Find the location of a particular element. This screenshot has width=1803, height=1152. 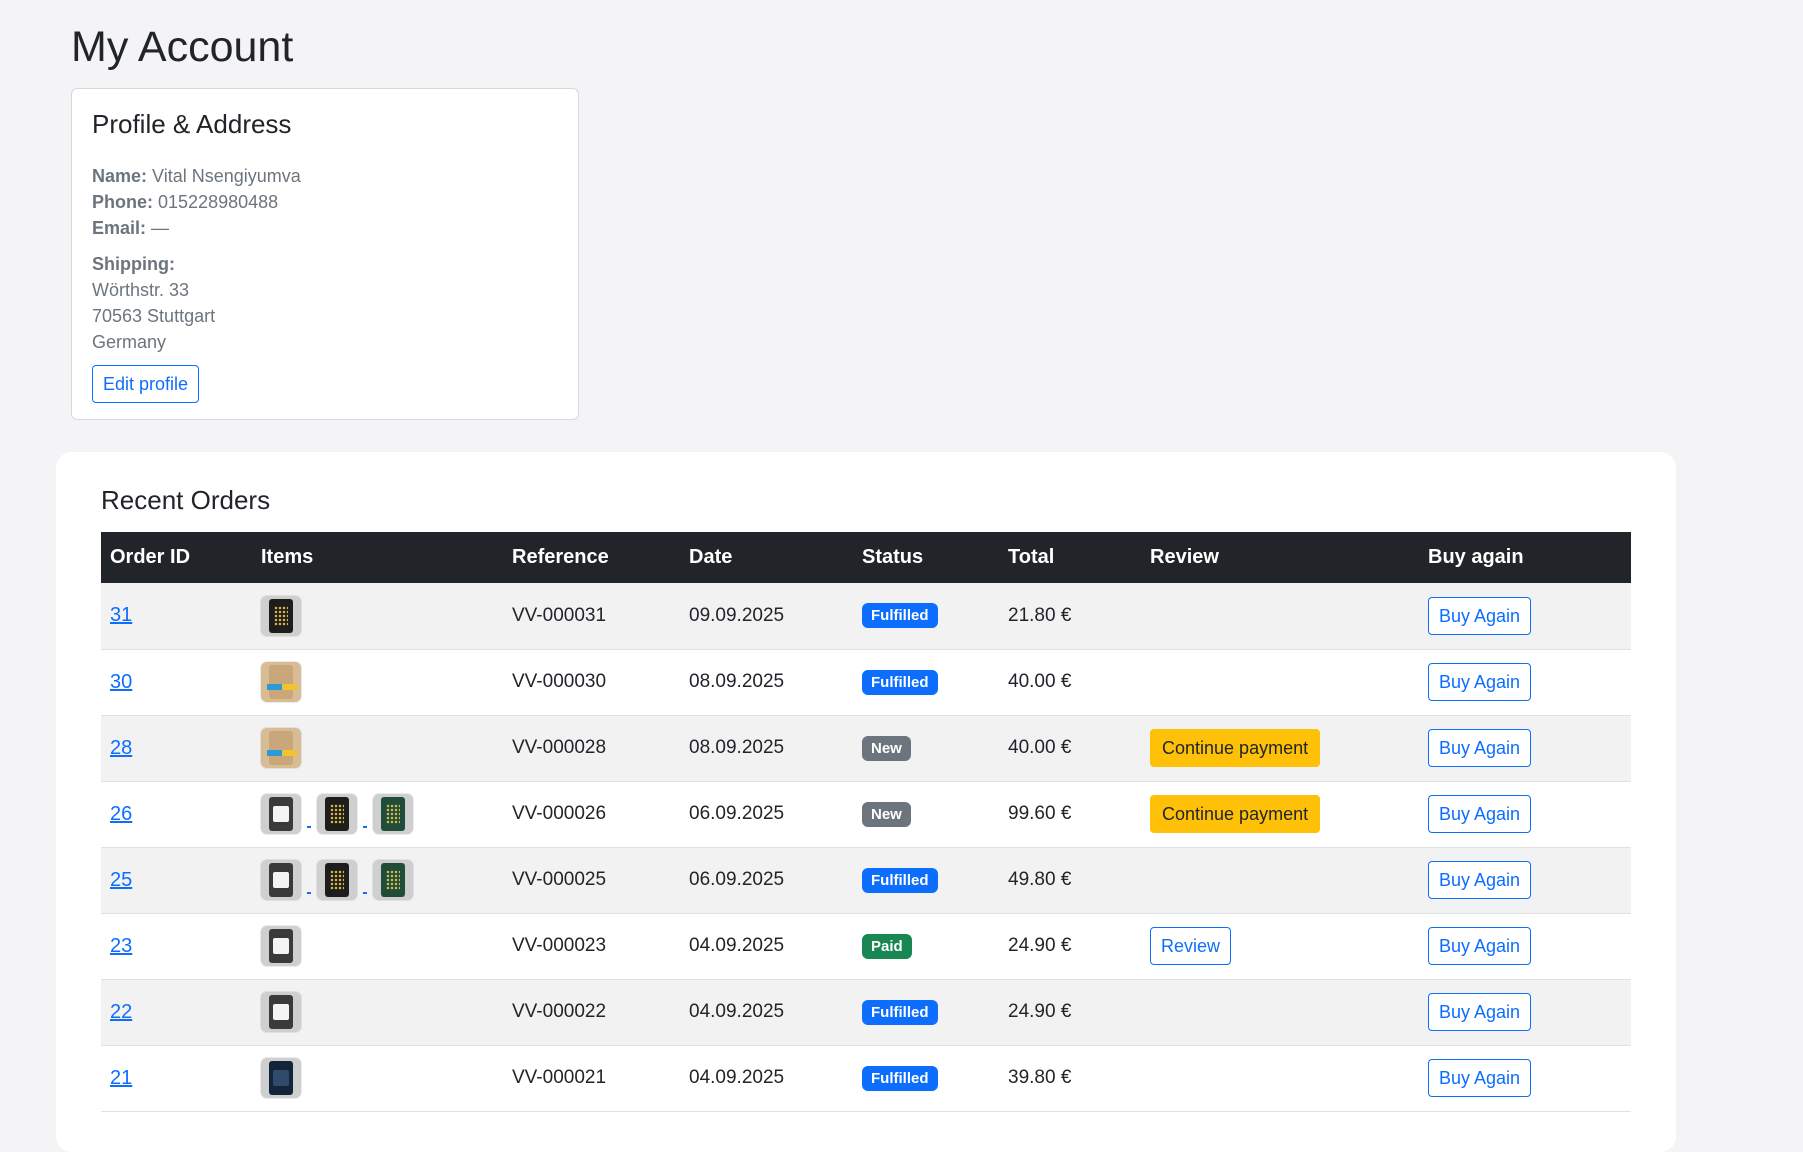

cell-order-id: 30 is located at coordinates (176, 682).